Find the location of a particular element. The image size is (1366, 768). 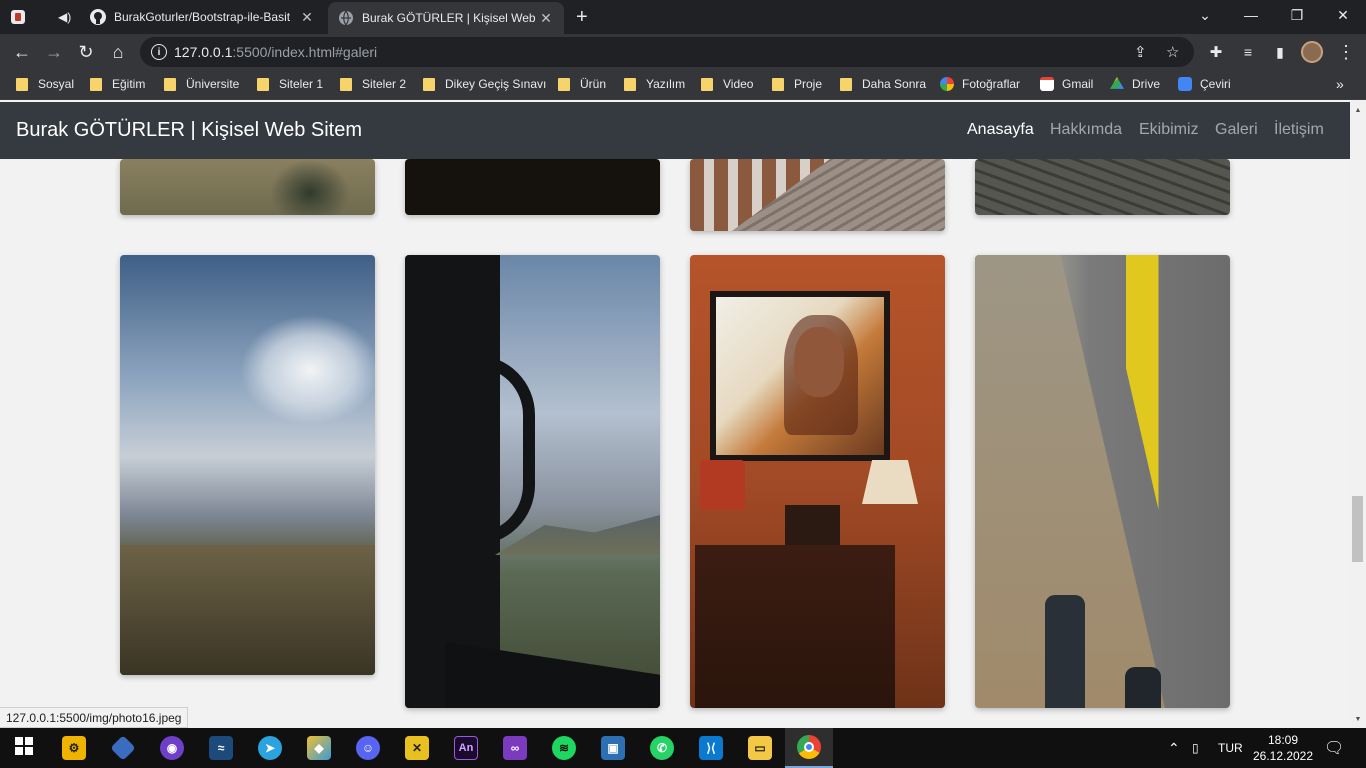

tab-active-site: Burak GÖTÜRLER | Kişisel Web Sit ✕ is located at coordinates (446, 18).